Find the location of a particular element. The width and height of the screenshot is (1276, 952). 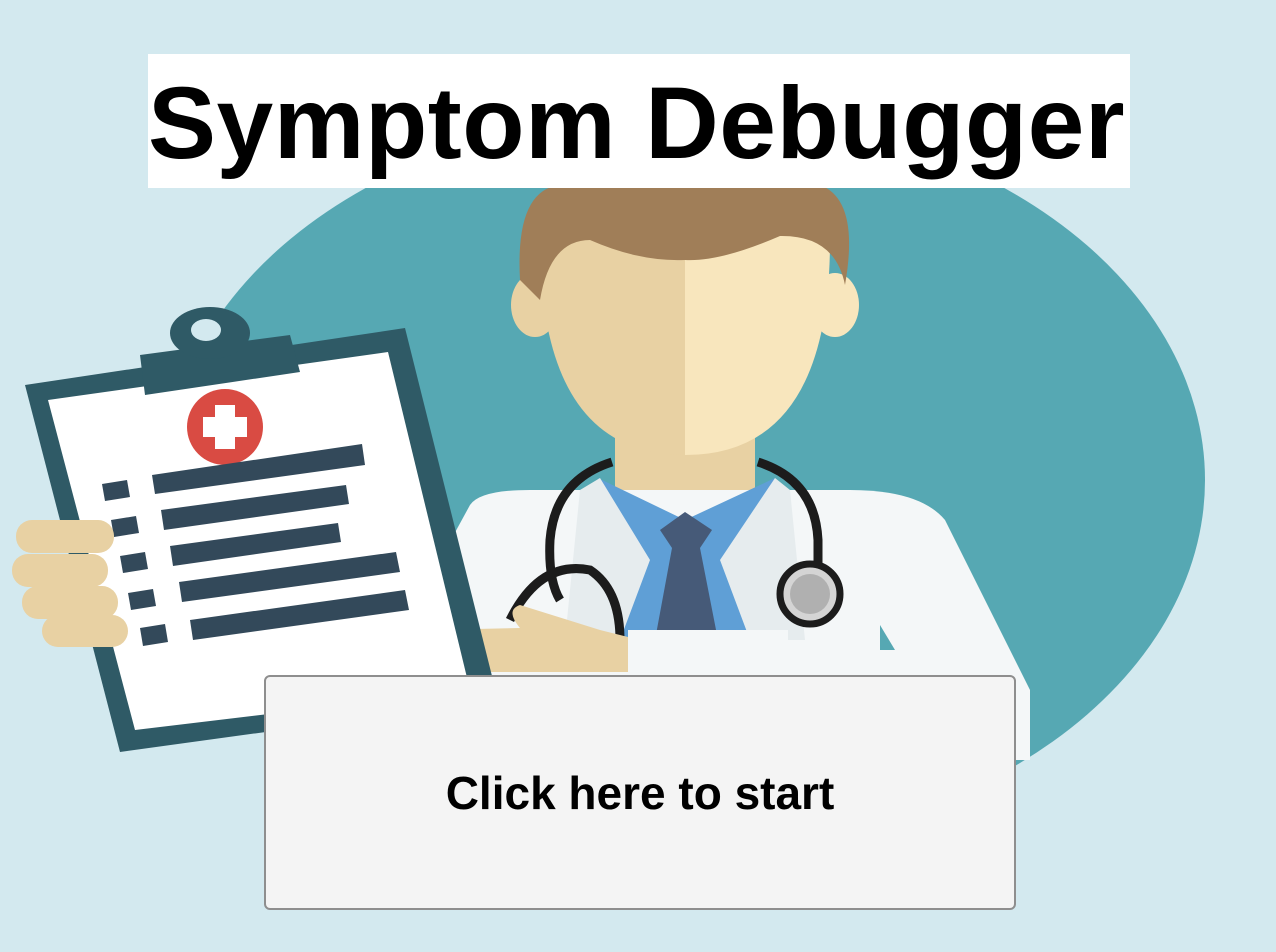

start-button-label: Click here to start is located at coordinates (640, 792).